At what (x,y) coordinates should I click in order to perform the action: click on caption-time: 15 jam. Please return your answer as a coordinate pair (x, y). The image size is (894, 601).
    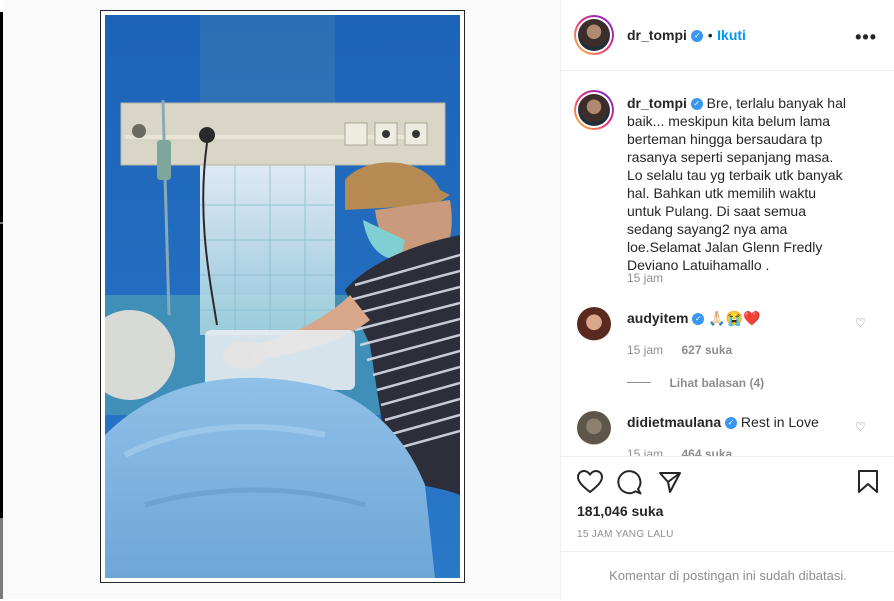
    Looking at the image, I should click on (645, 278).